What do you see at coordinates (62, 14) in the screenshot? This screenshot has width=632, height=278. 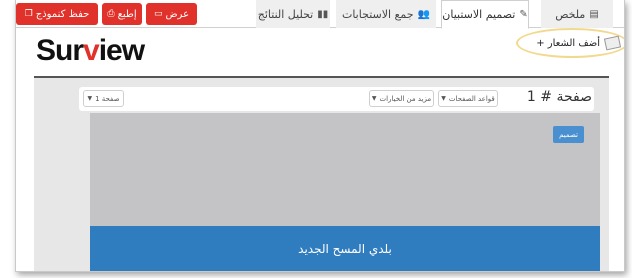 I see `save-as-template-label: حفظ كنموذج` at bounding box center [62, 14].